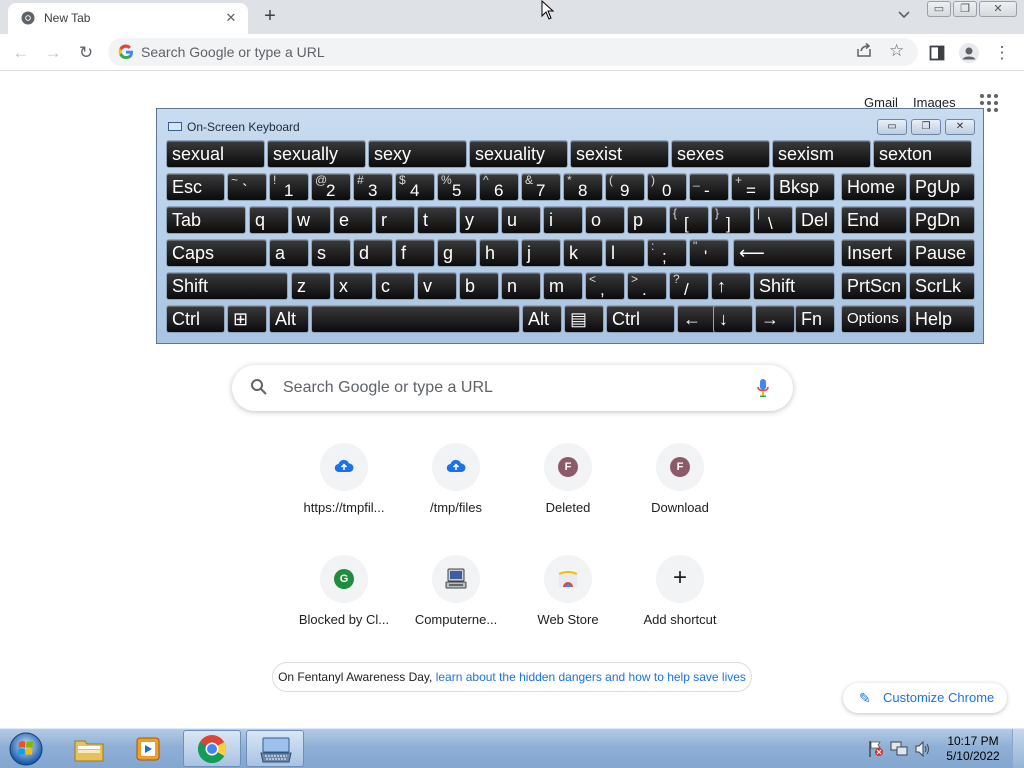 This screenshot has height=768, width=1024. Describe the element at coordinates (491, 52) in the screenshot. I see `address-input` at that location.